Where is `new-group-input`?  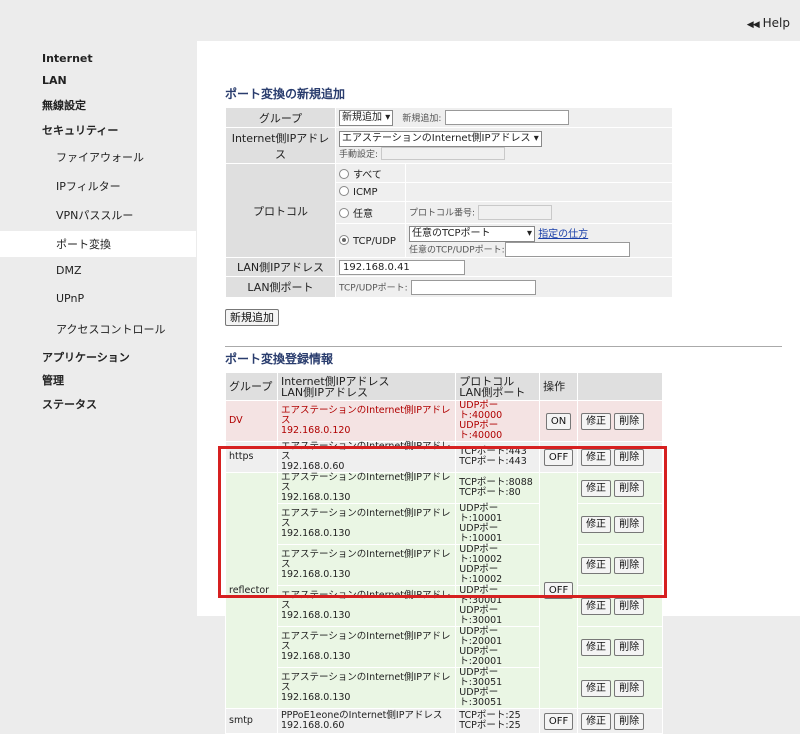
new-group-input is located at coordinates (506, 117).